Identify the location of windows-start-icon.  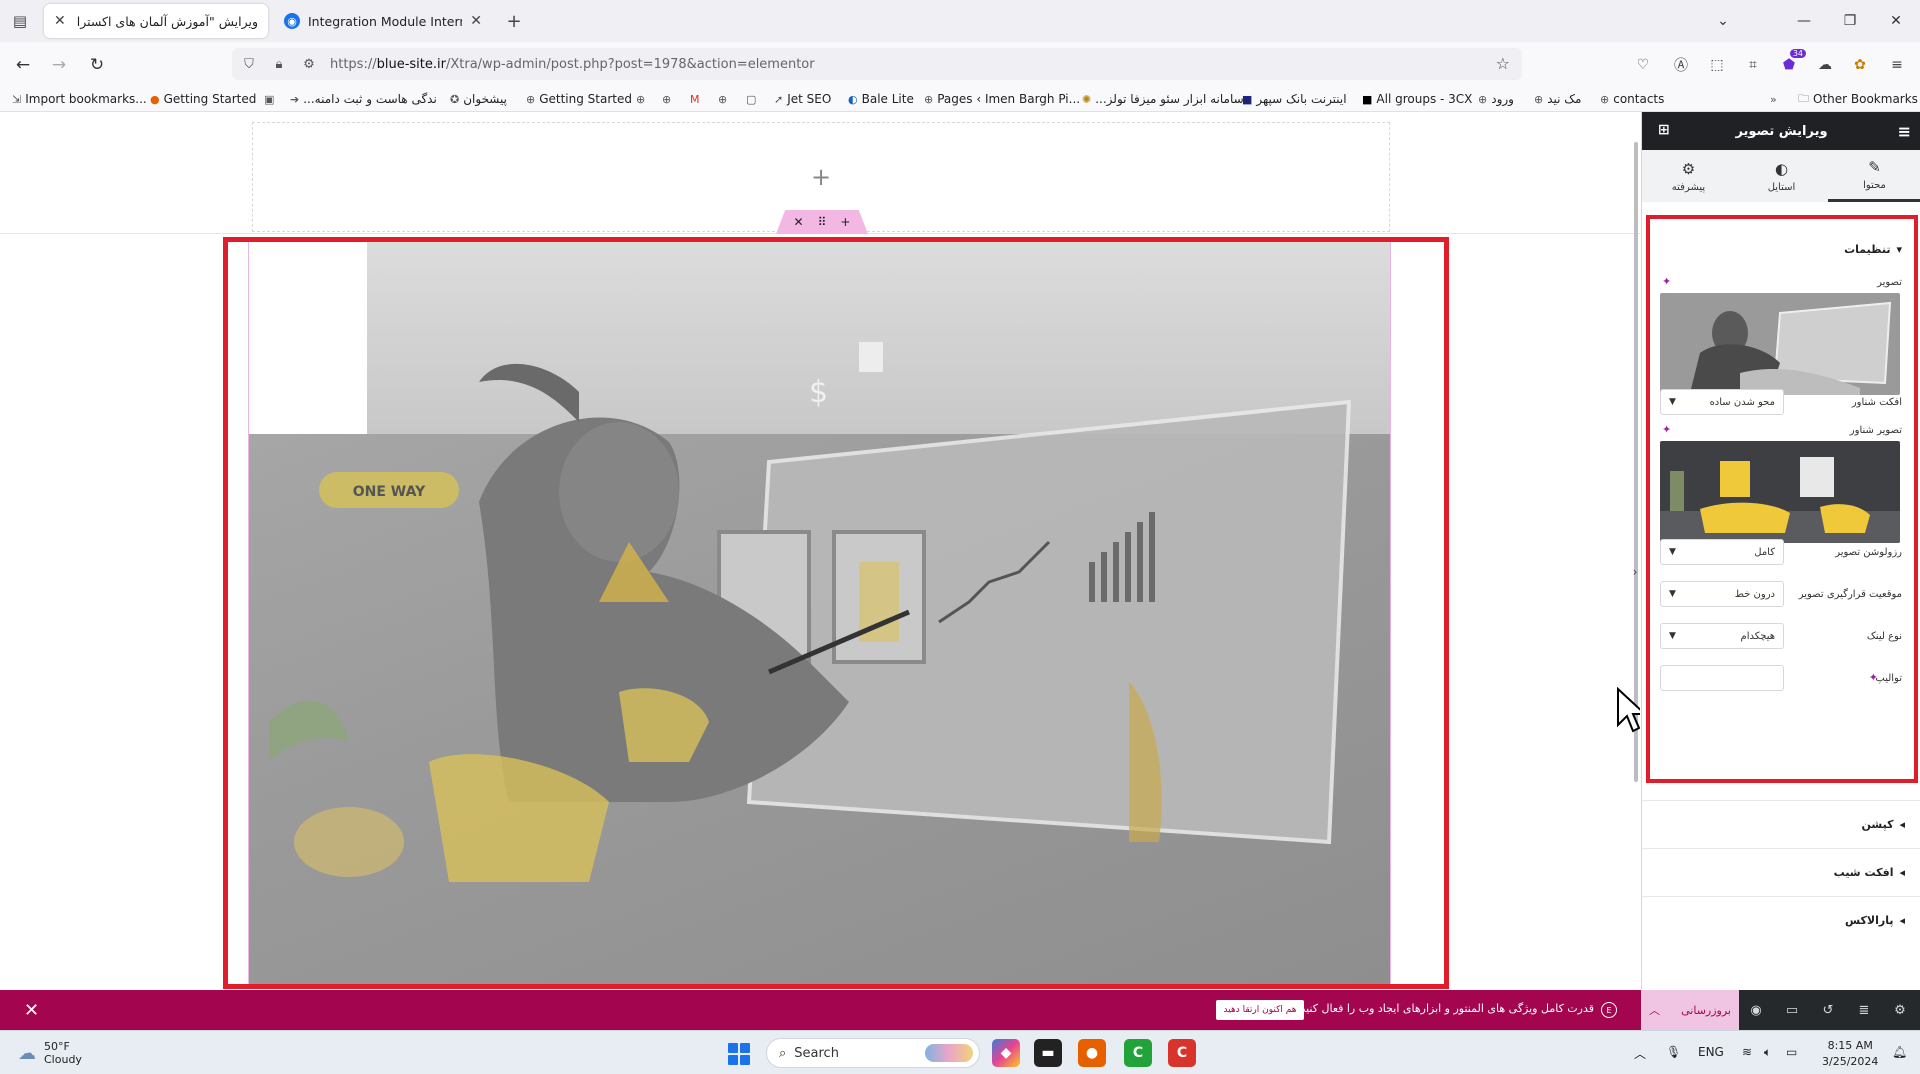
(739, 1054).